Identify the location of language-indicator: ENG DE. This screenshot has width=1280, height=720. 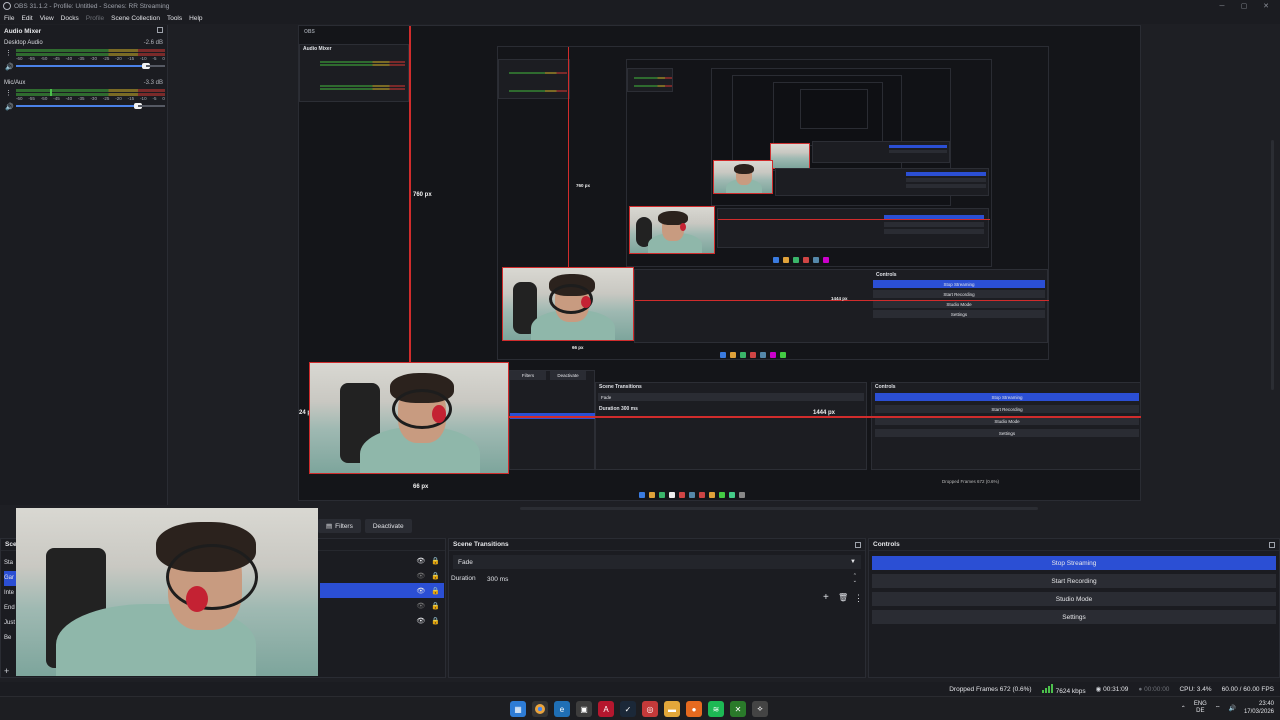
(1200, 708).